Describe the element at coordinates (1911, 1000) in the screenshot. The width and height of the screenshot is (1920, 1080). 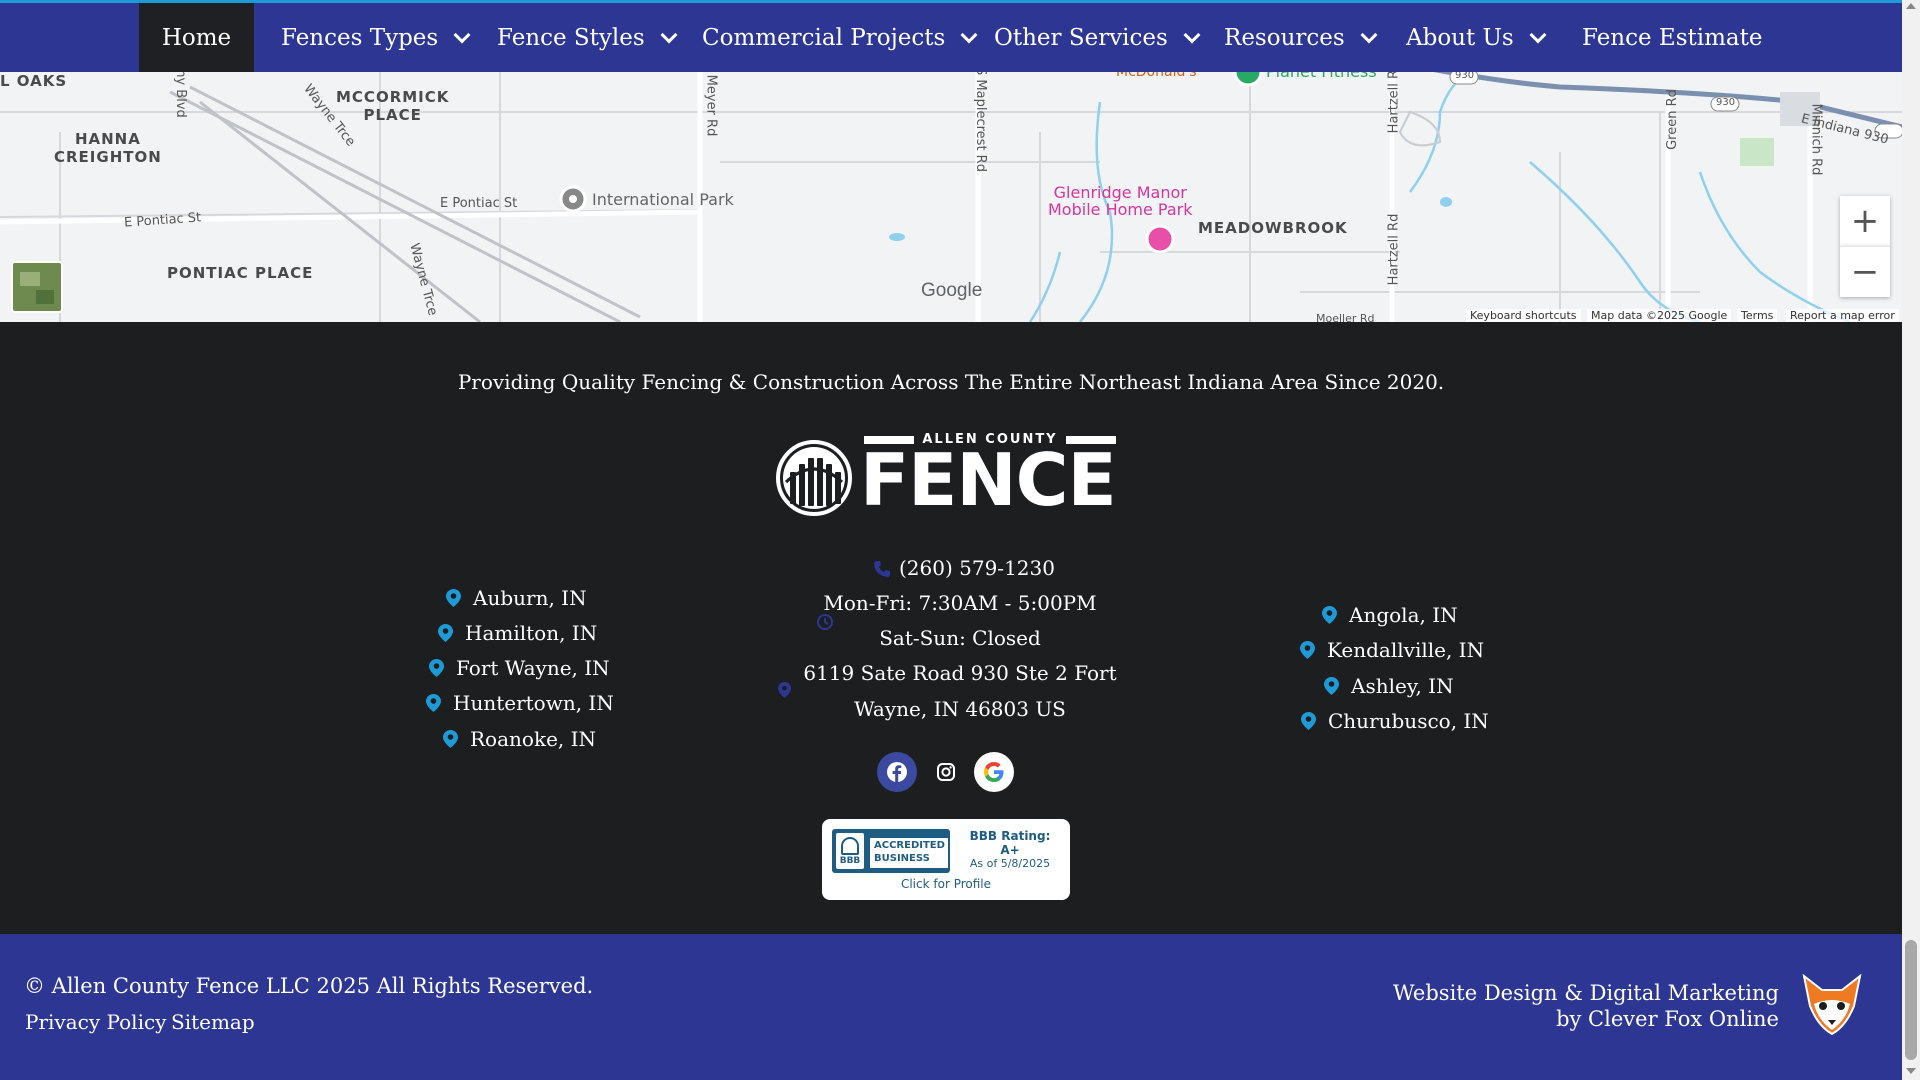
I see `scrollbar-thumb` at that location.